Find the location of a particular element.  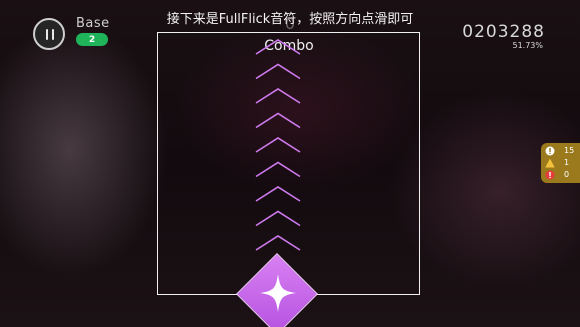

judge-row-miss: 0 is located at coordinates (562, 175).